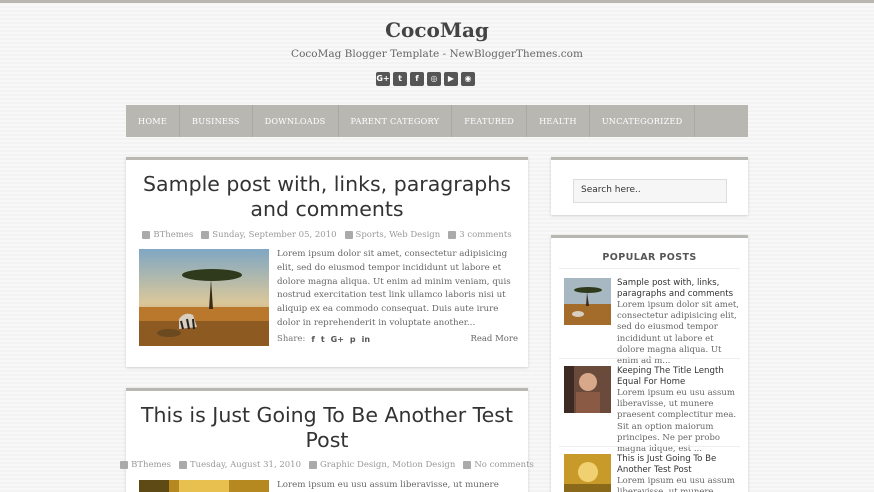 The width and height of the screenshot is (874, 492). What do you see at coordinates (417, 79) in the screenshot?
I see `facebook-icon: f` at bounding box center [417, 79].